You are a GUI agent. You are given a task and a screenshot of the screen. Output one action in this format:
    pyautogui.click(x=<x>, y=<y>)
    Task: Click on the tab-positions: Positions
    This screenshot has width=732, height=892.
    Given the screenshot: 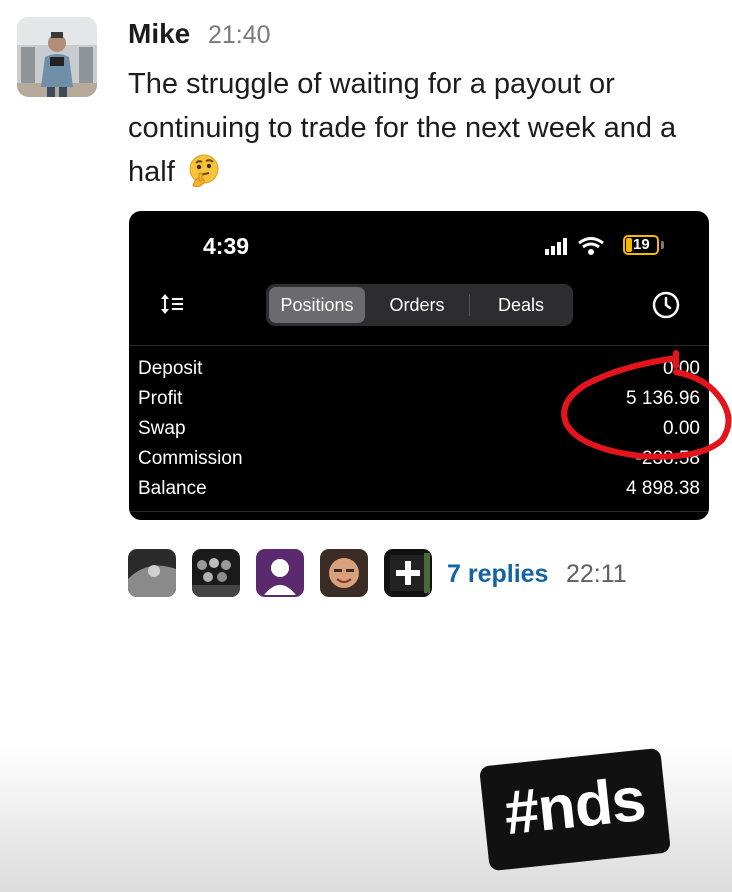 What is the action you would take?
    pyautogui.click(x=317, y=305)
    